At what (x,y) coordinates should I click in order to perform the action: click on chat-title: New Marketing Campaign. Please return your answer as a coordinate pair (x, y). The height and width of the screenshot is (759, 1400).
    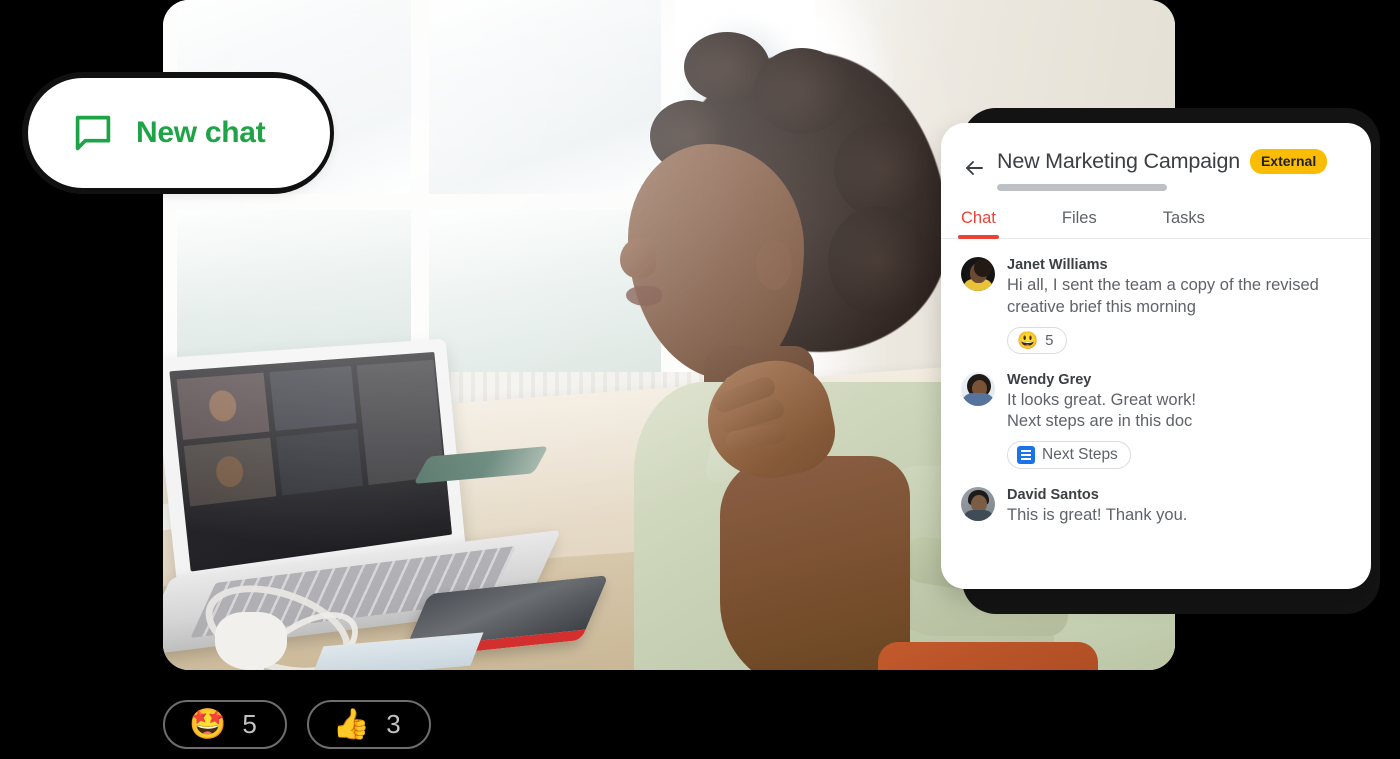
    Looking at the image, I should click on (1118, 161).